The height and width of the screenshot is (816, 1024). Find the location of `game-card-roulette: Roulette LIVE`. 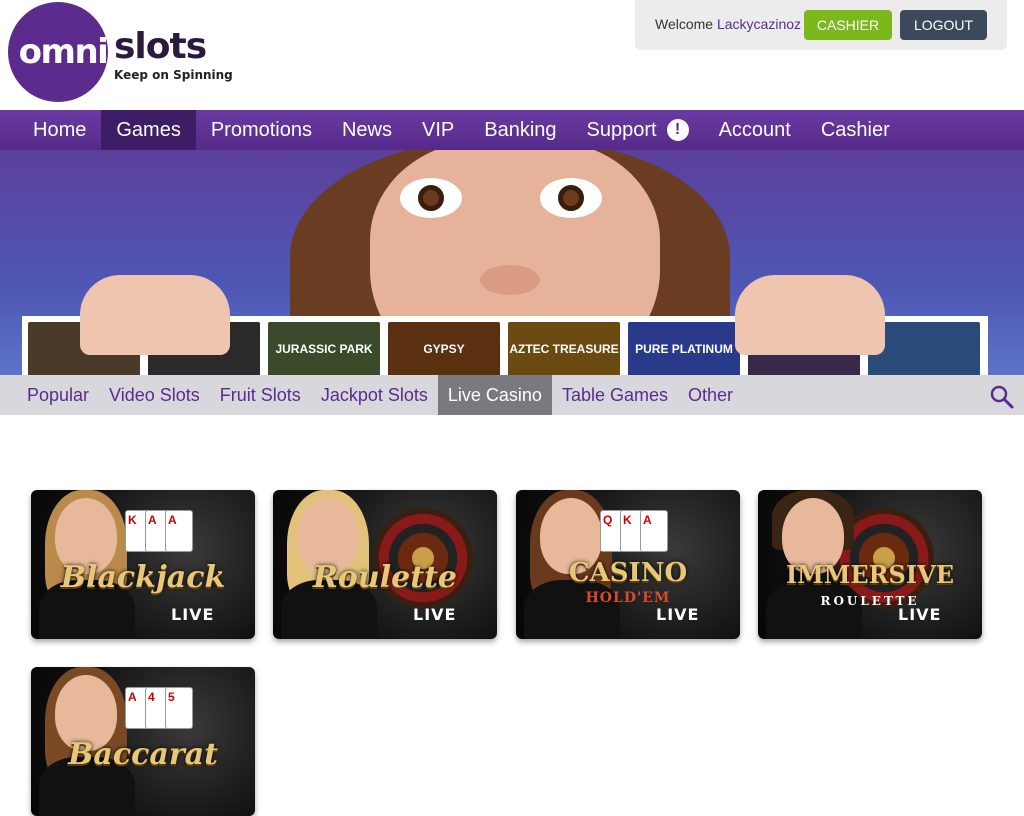

game-card-roulette: Roulette LIVE is located at coordinates (385, 564).